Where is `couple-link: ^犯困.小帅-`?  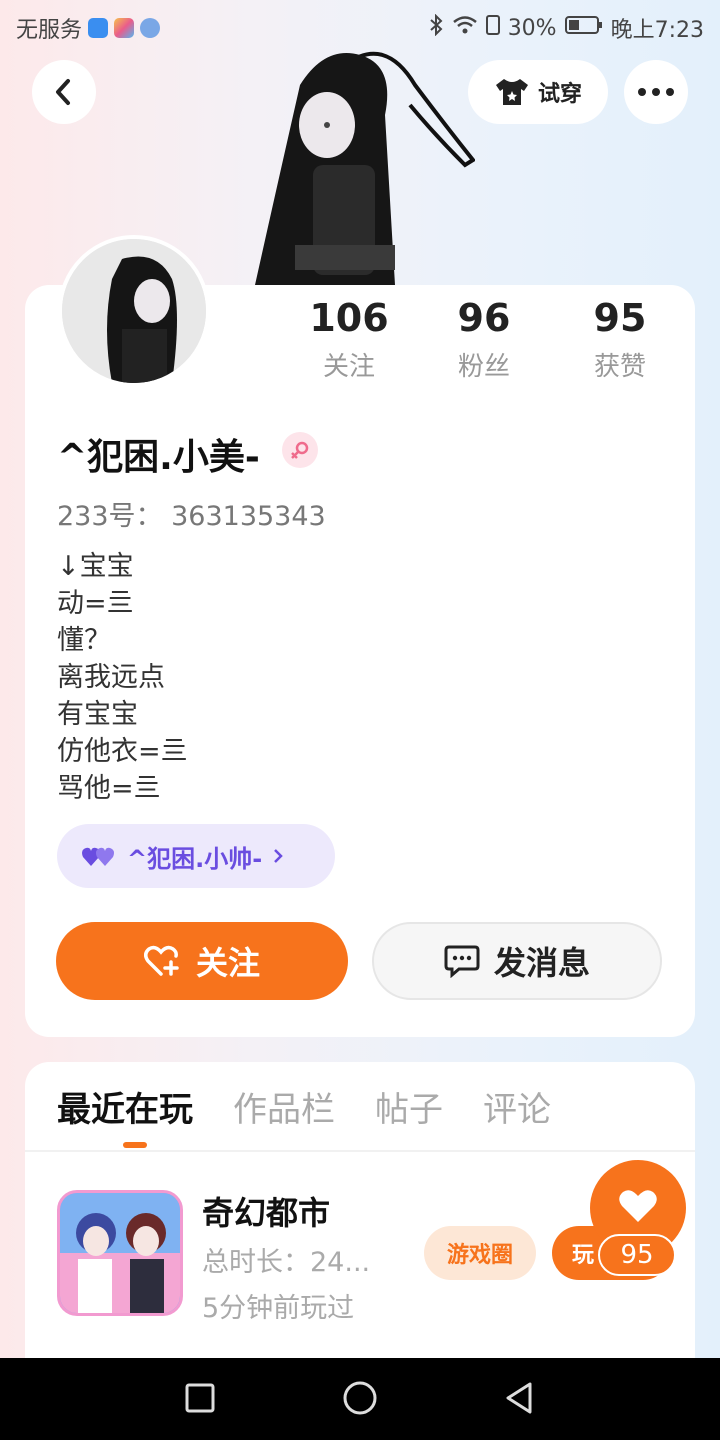
couple-link: ^犯困.小帅- is located at coordinates (196, 856).